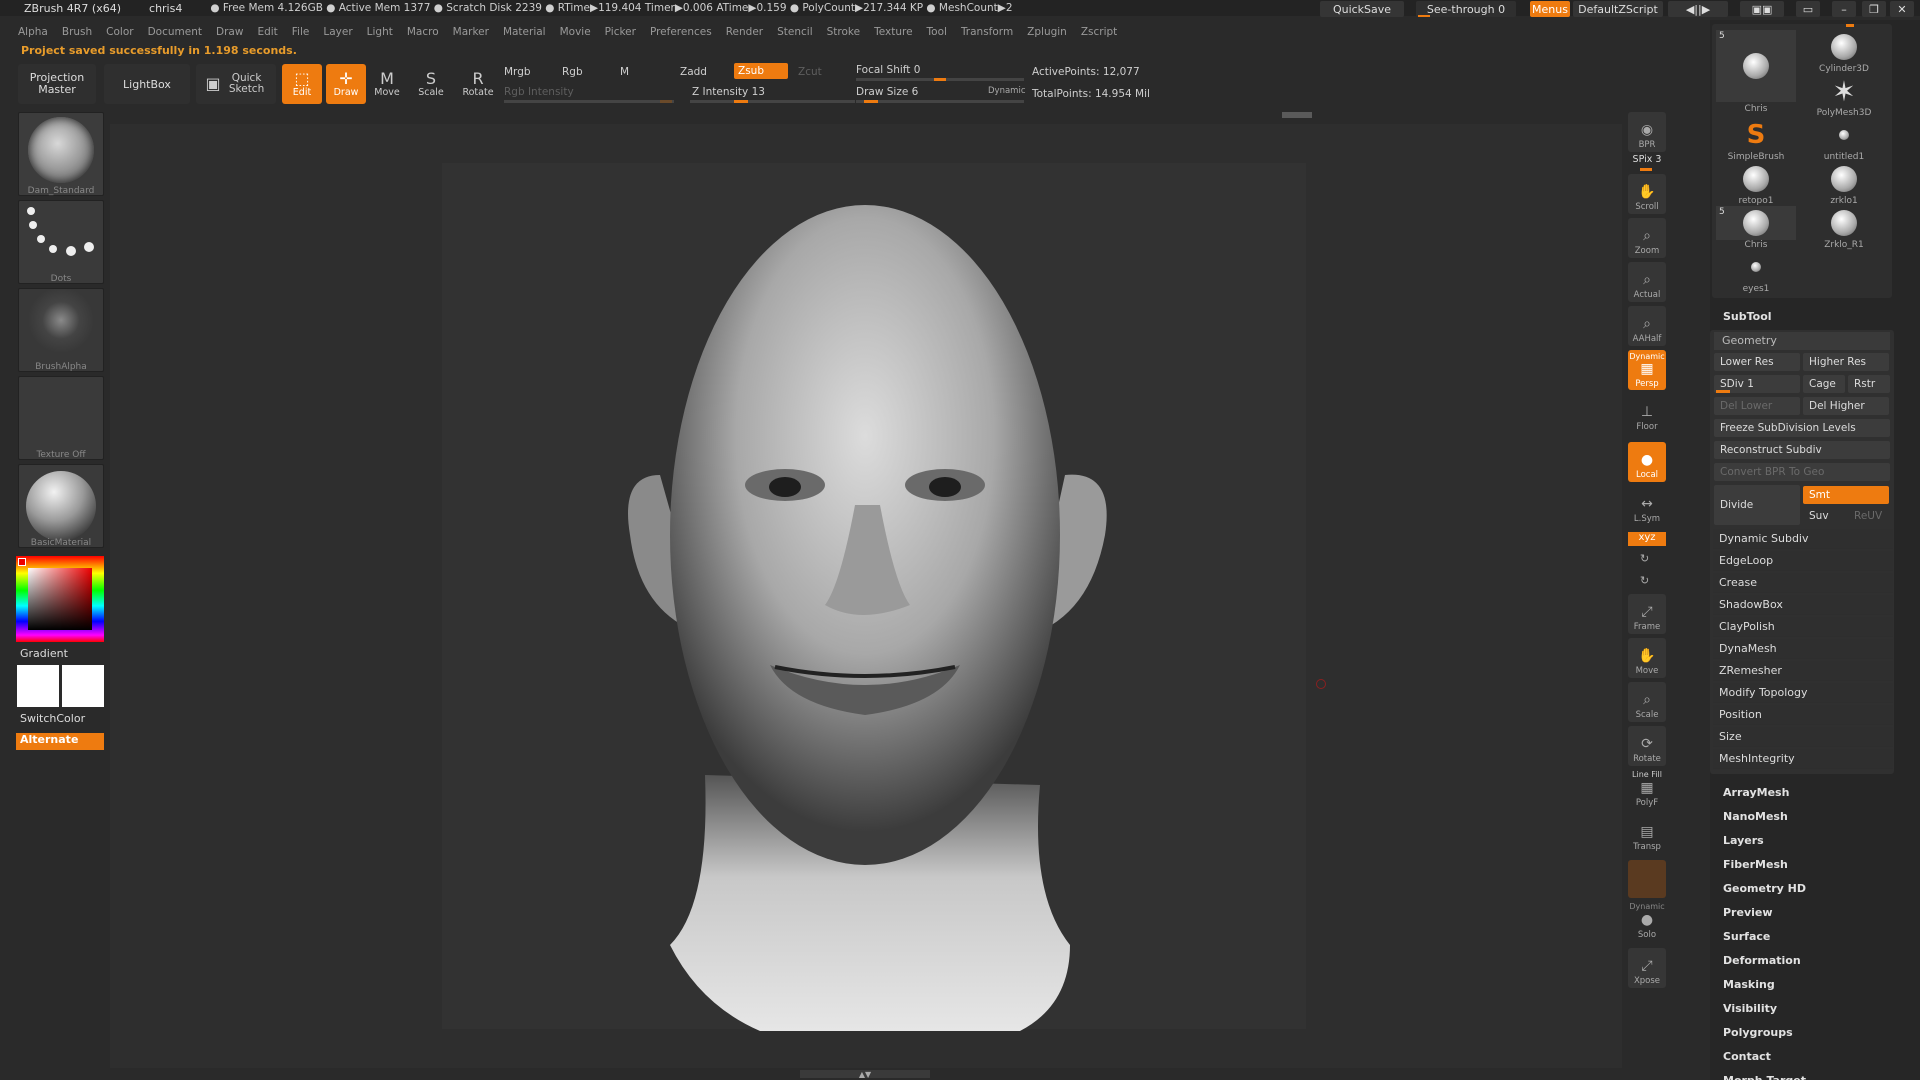 Image resolution: width=1920 pixels, height=1080 pixels. Describe the element at coordinates (1844, 140) in the screenshot. I see `tool-untitled1: untitled1` at that location.